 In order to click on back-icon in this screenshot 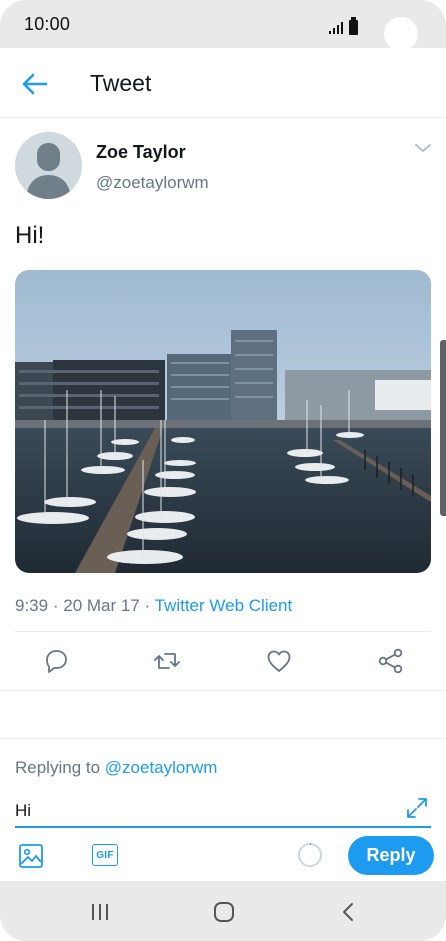, I will do `click(349, 912)`.